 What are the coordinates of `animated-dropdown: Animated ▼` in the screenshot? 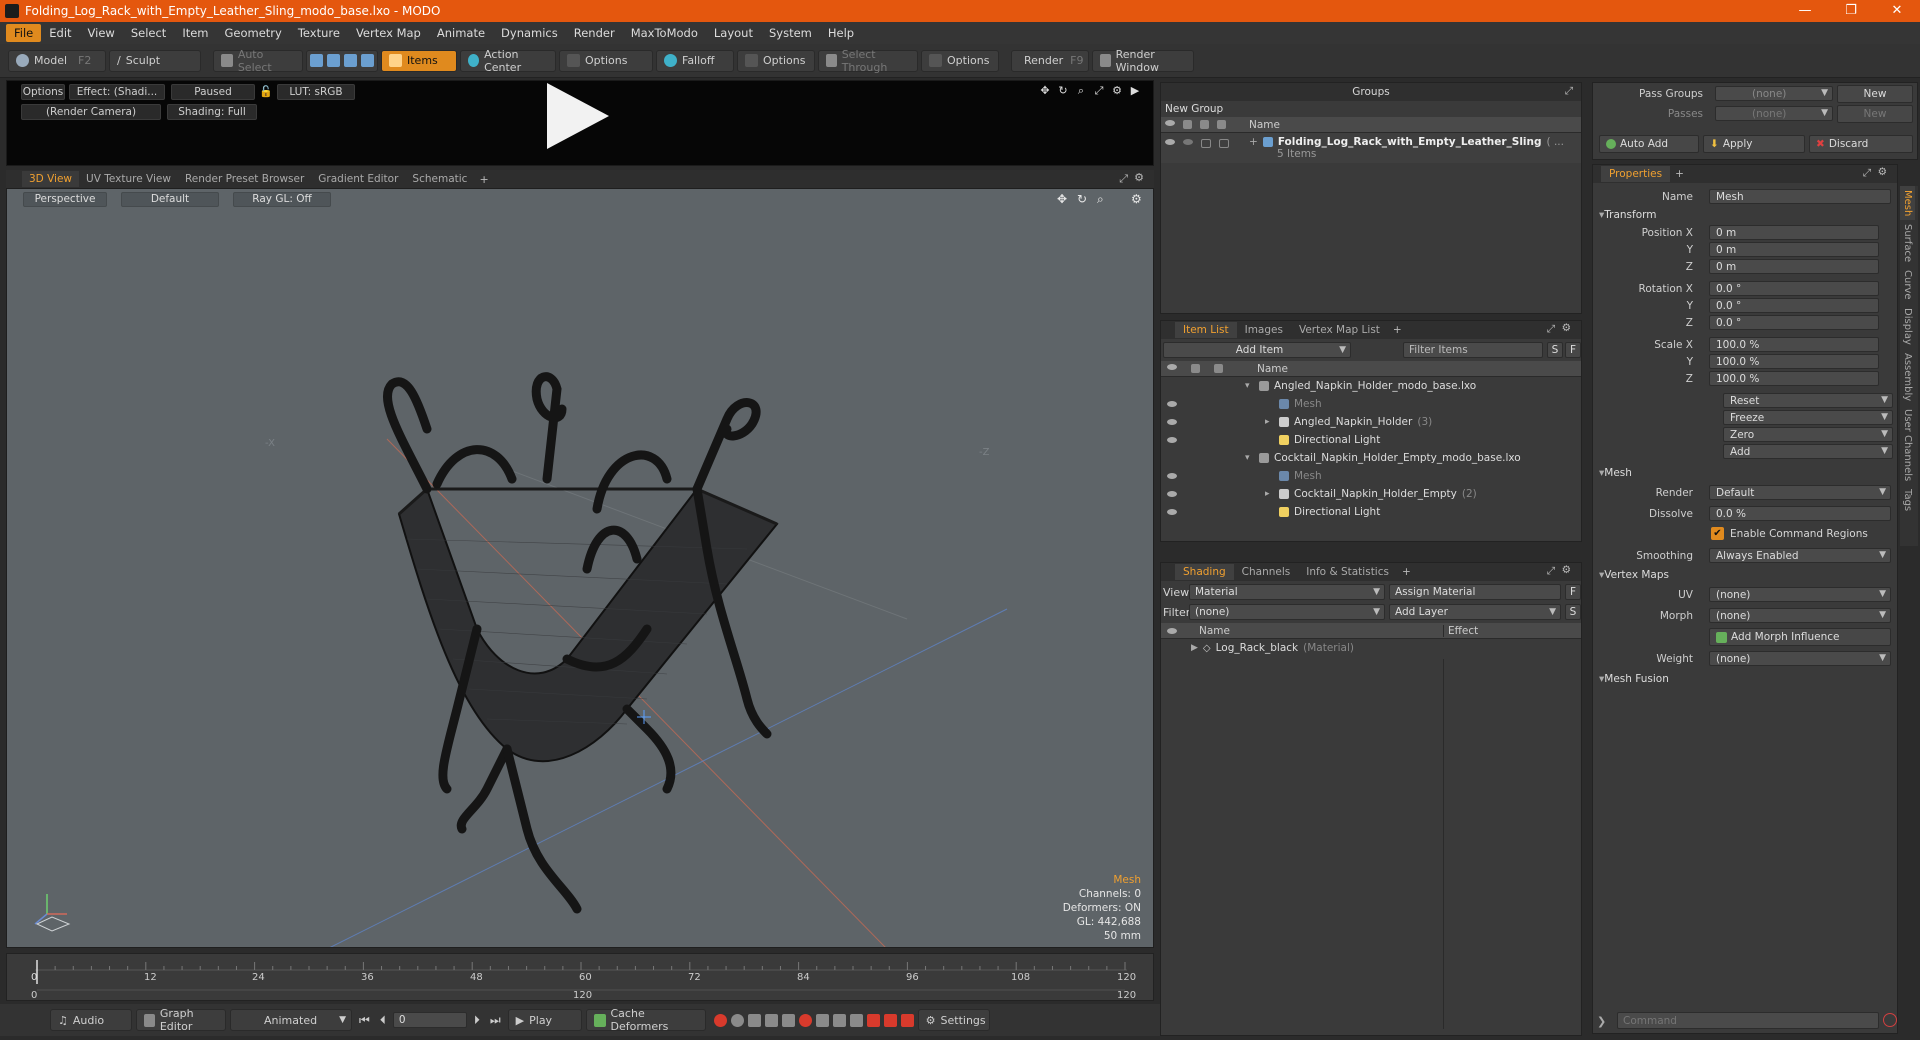 It's located at (291, 1020).